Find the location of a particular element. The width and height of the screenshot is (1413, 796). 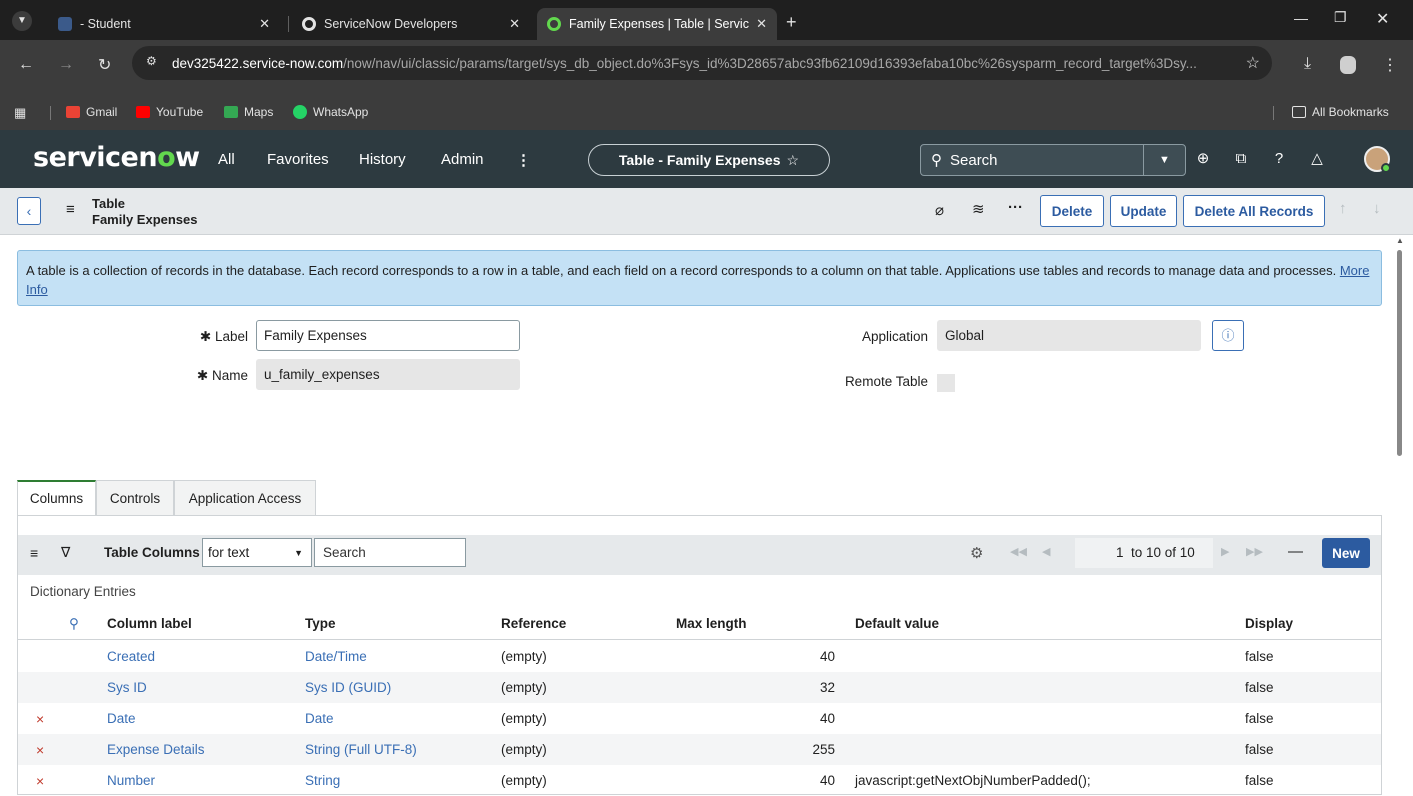

info-icon: ⓘ is located at coordinates (1228, 335).